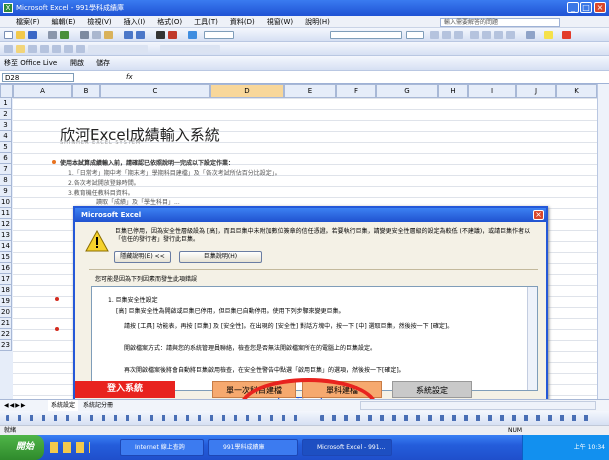  I want to click on column-header-i: I, so click(492, 91).